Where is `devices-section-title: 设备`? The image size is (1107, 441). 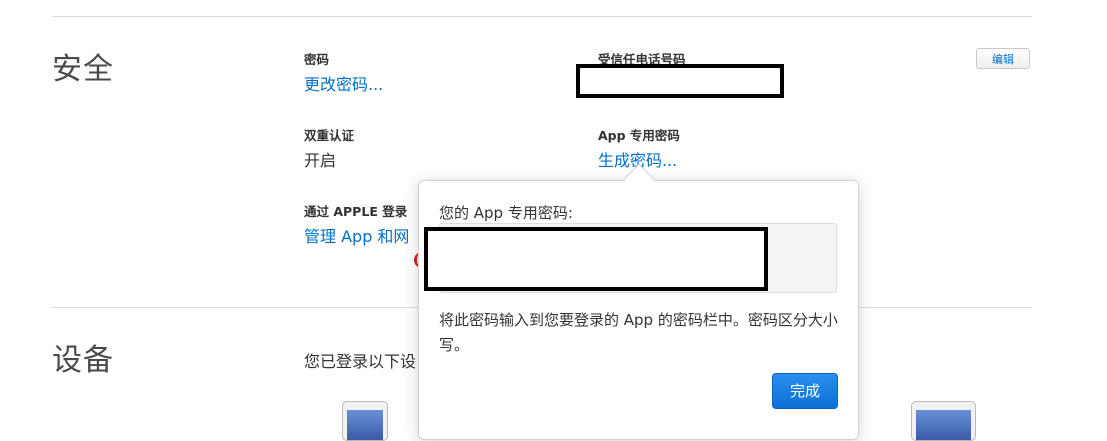
devices-section-title: 设备 is located at coordinates (83, 360).